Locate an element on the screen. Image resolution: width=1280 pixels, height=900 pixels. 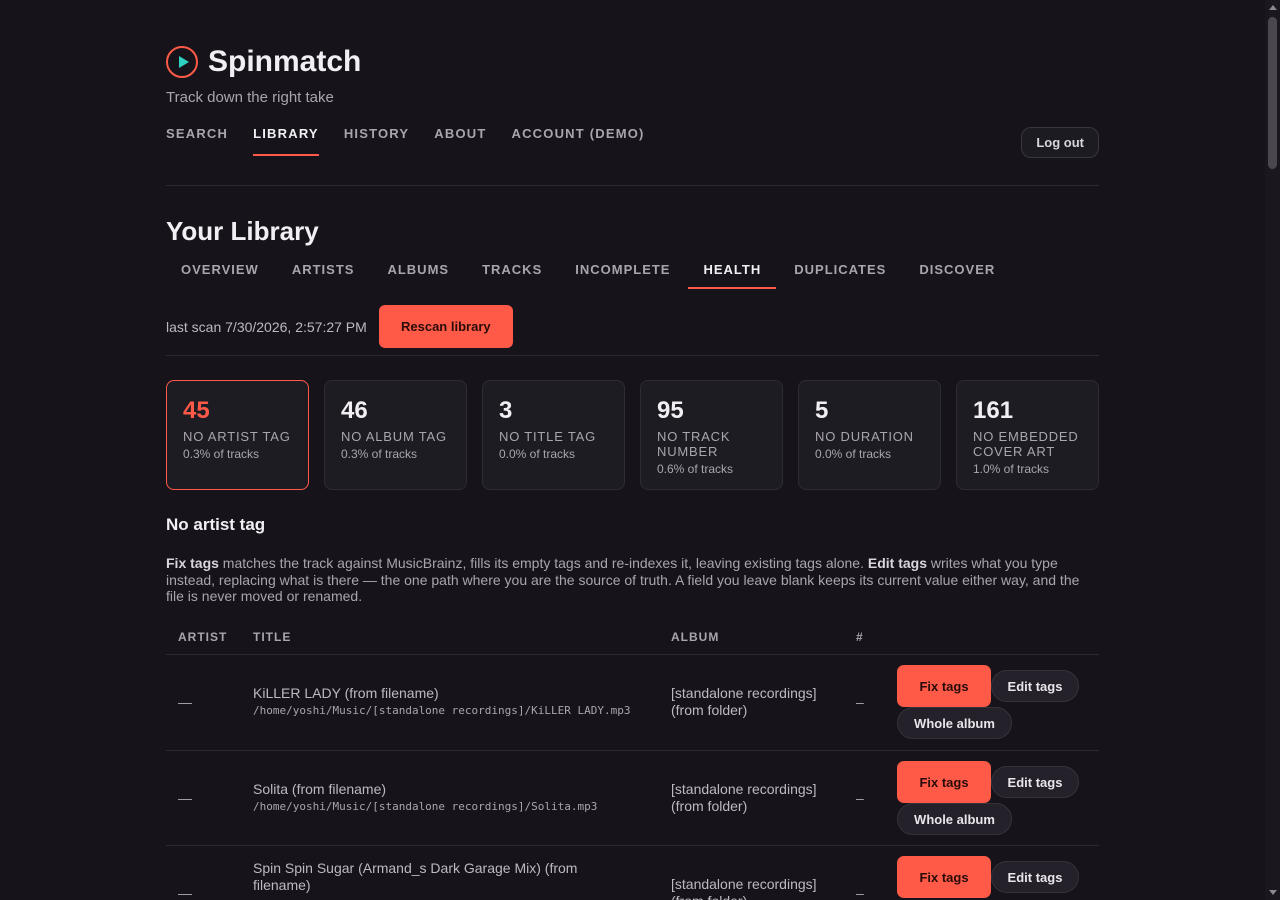
nav-search: SEARCH is located at coordinates (197, 141).